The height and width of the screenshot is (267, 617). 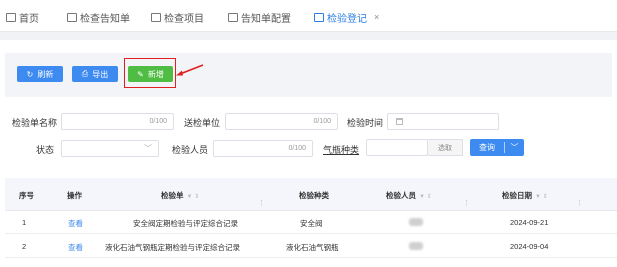 I want to click on export-button: ⎙ 导出, so click(x=95, y=74).